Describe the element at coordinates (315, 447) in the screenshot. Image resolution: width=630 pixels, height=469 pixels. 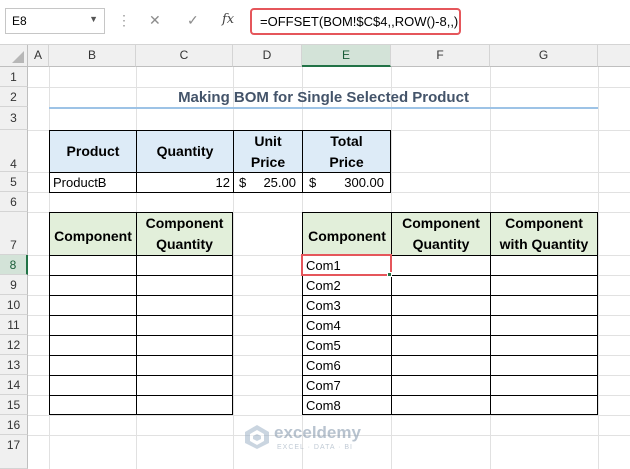
I see `watermark-tagline: EXCEL · DATA · BI` at that location.